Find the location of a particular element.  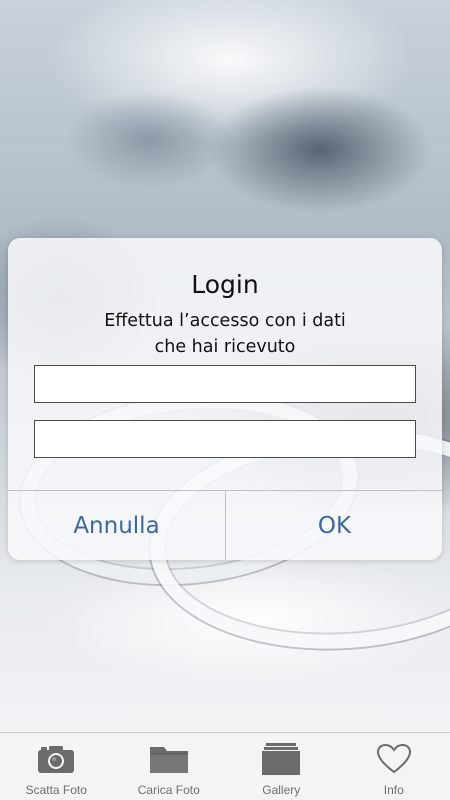

cancel-button: Annulla is located at coordinates (116, 525).